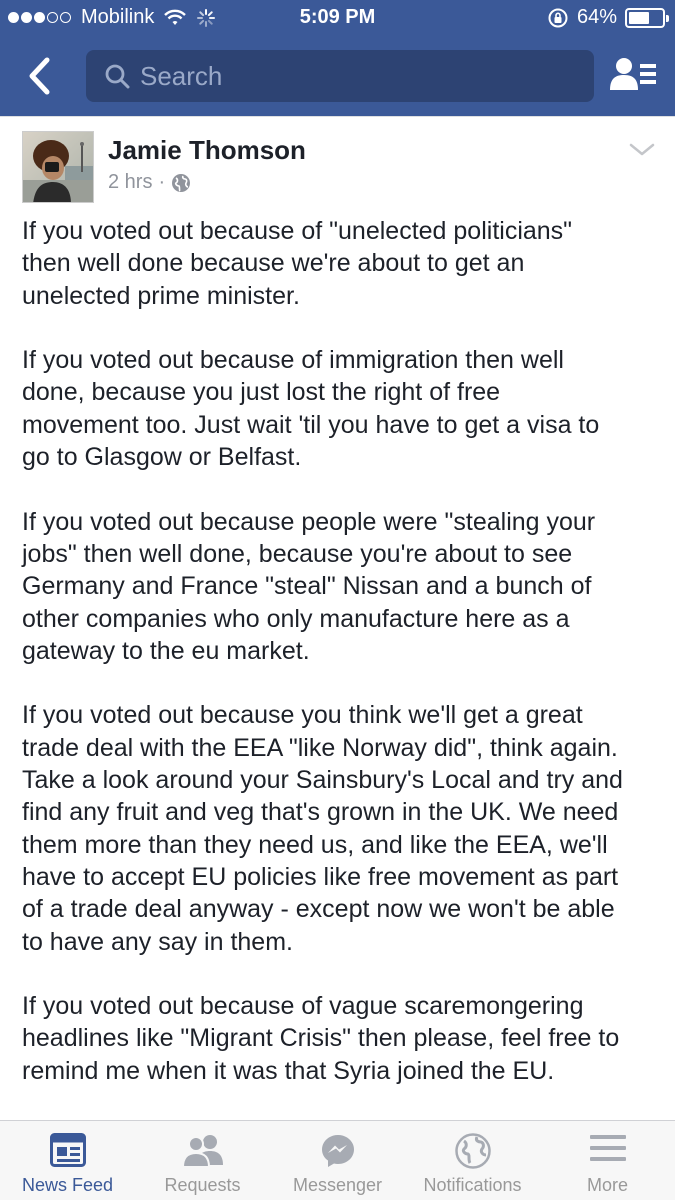 Image resolution: width=675 pixels, height=1200 pixels. What do you see at coordinates (207, 150) in the screenshot?
I see `post-author-name: Jamie Thomson` at bounding box center [207, 150].